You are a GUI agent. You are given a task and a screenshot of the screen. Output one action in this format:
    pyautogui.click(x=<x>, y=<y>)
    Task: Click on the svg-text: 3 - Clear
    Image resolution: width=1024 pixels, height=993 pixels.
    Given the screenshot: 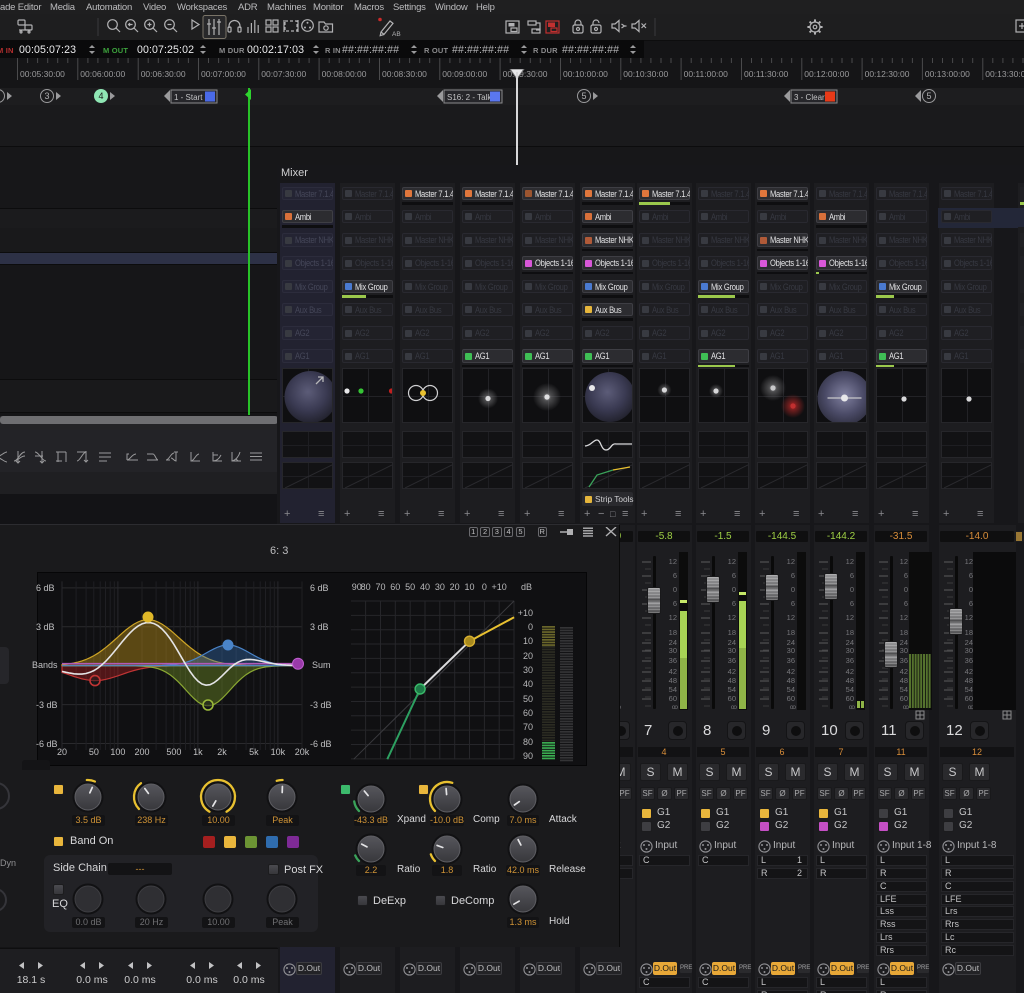 What is the action you would take?
    pyautogui.click(x=809, y=97)
    